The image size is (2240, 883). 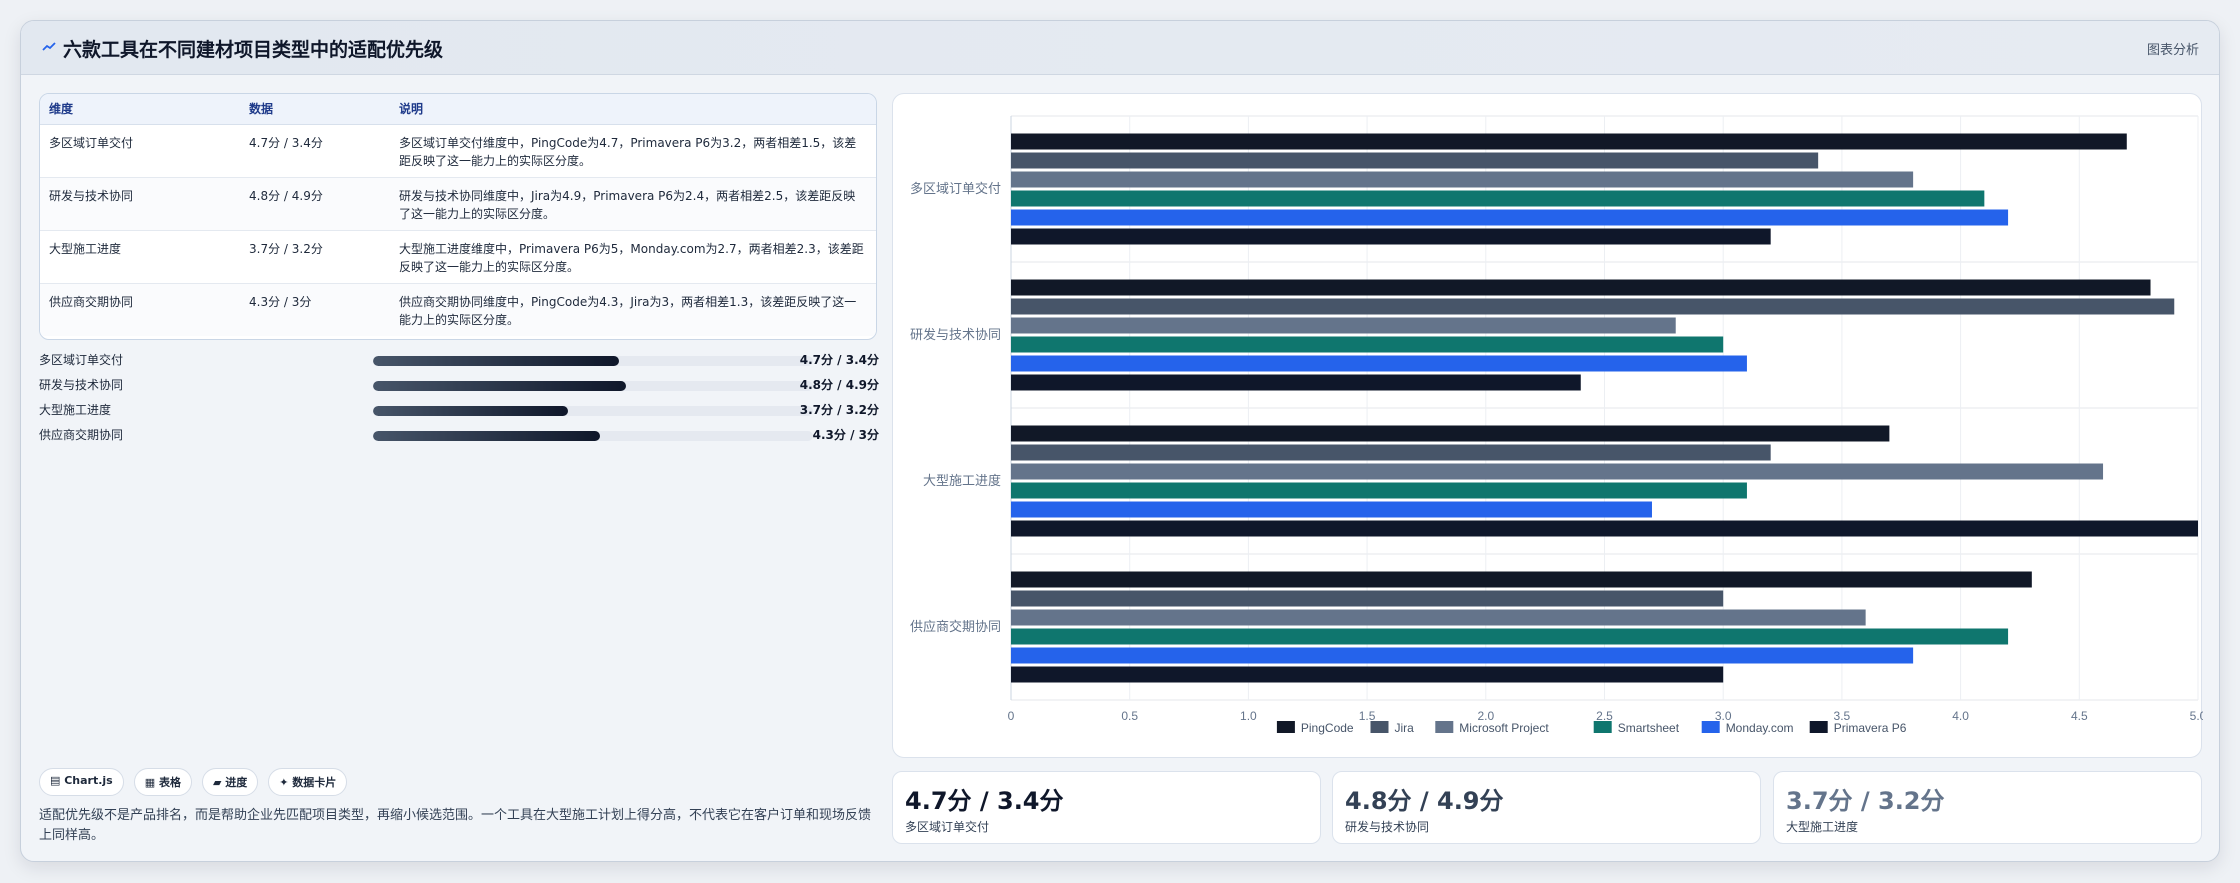 What do you see at coordinates (2196, 716) in the screenshot?
I see `x-tick-label: 5.0` at bounding box center [2196, 716].